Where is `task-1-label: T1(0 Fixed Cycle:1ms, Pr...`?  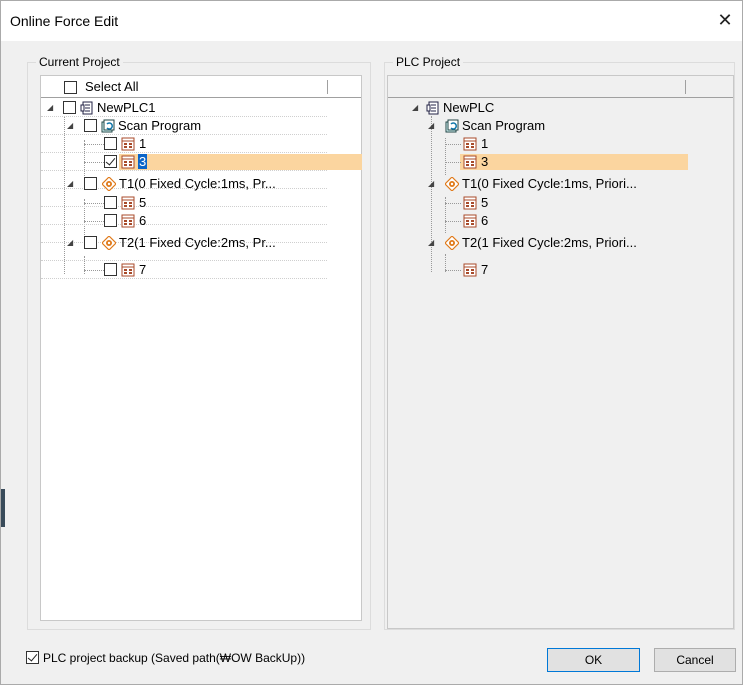
task-1-label: T1(0 Fixed Cycle:1ms, Pr... is located at coordinates (197, 183).